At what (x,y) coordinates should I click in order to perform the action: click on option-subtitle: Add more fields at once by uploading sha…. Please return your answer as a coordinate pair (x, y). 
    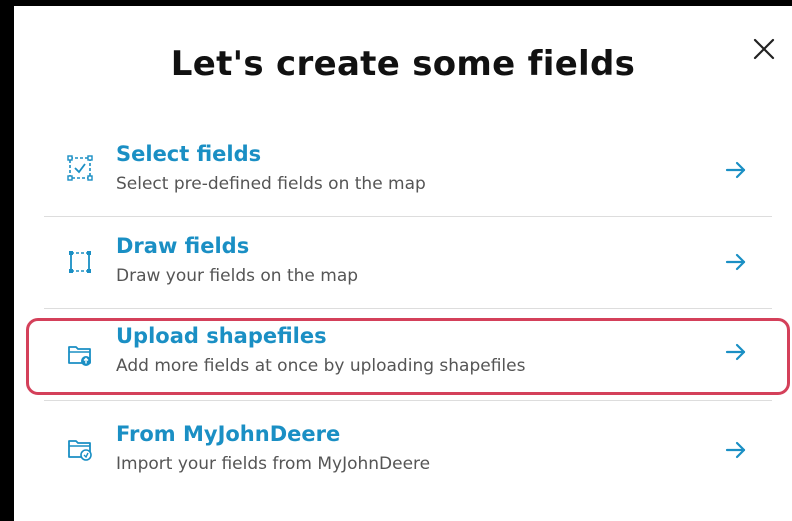
    Looking at the image, I should click on (321, 366).